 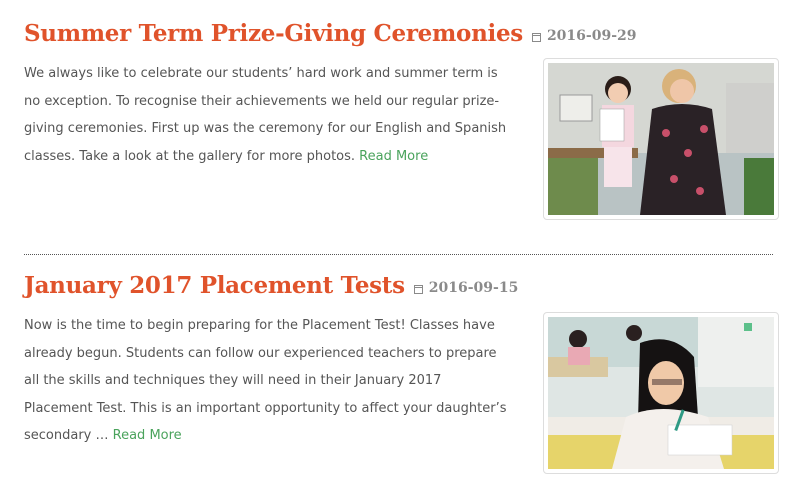 I want to click on post-header: January 2017 Placement Tests 2016-09-15, so click(x=399, y=285).